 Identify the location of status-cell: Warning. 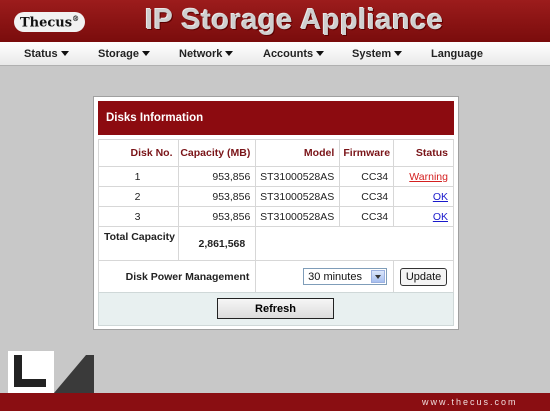
(423, 176).